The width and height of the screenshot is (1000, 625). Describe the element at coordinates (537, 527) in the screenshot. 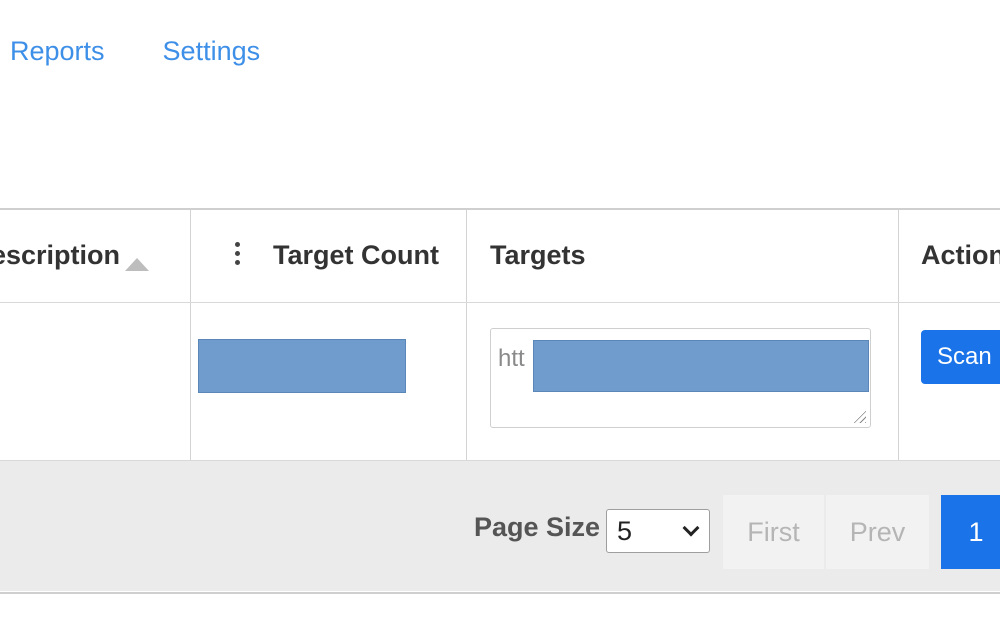

I see `page-size-label: Page Size` at that location.